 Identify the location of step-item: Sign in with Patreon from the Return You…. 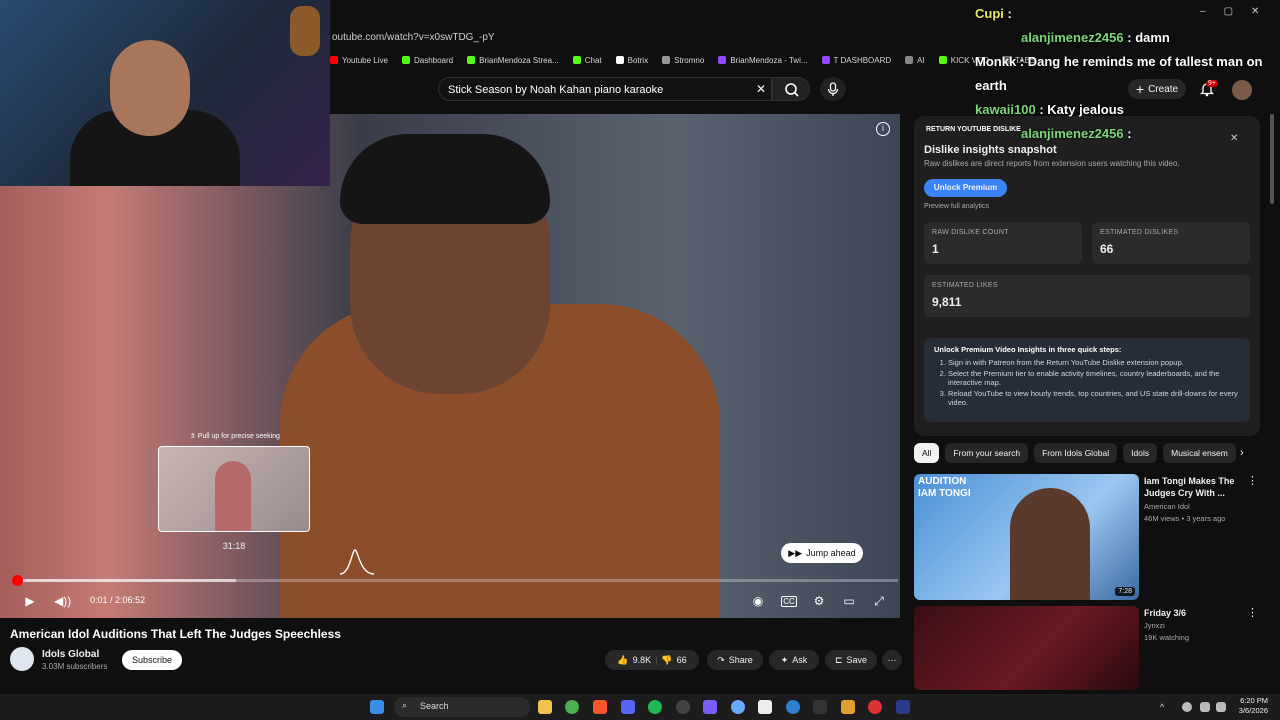
(1094, 362).